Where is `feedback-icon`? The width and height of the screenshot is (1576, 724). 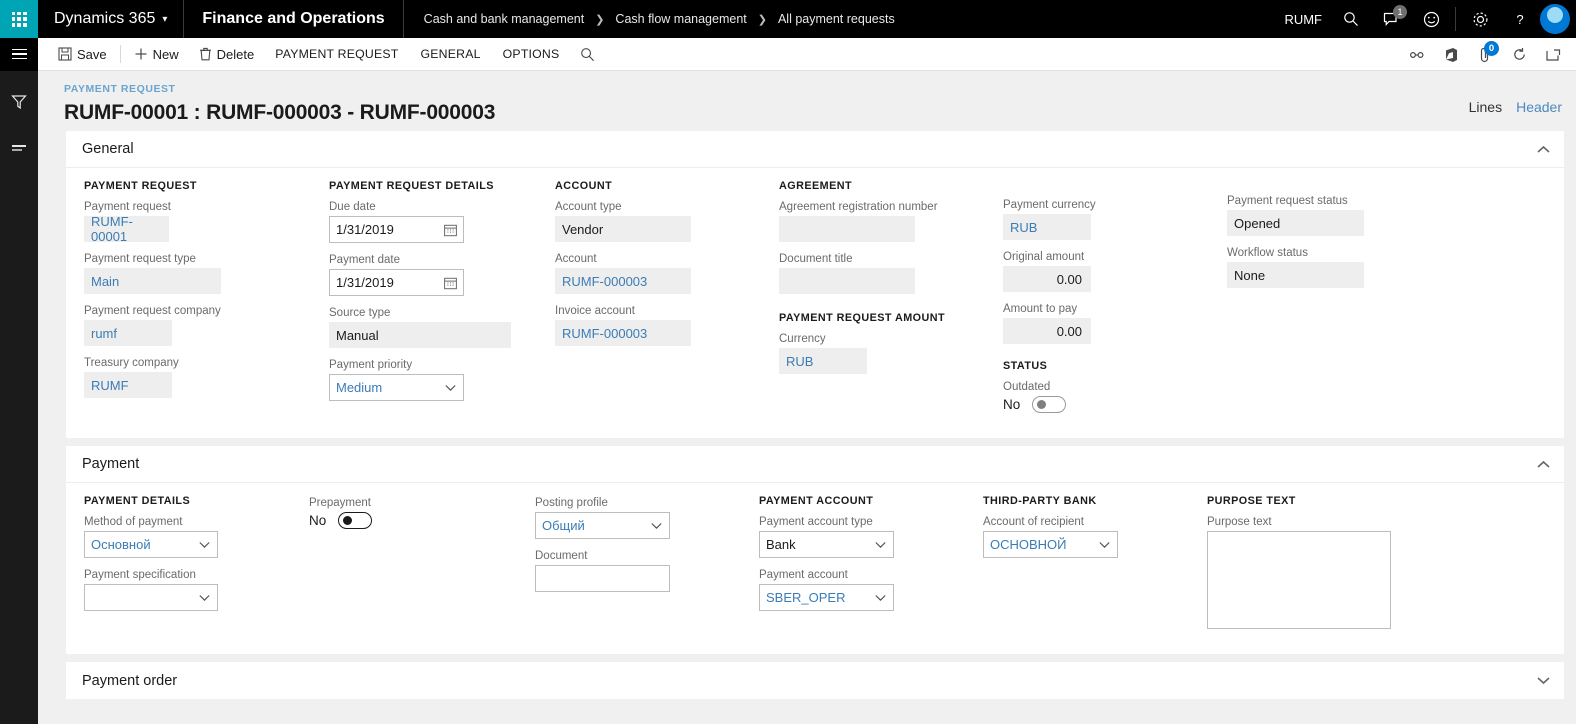 feedback-icon is located at coordinates (1431, 19).